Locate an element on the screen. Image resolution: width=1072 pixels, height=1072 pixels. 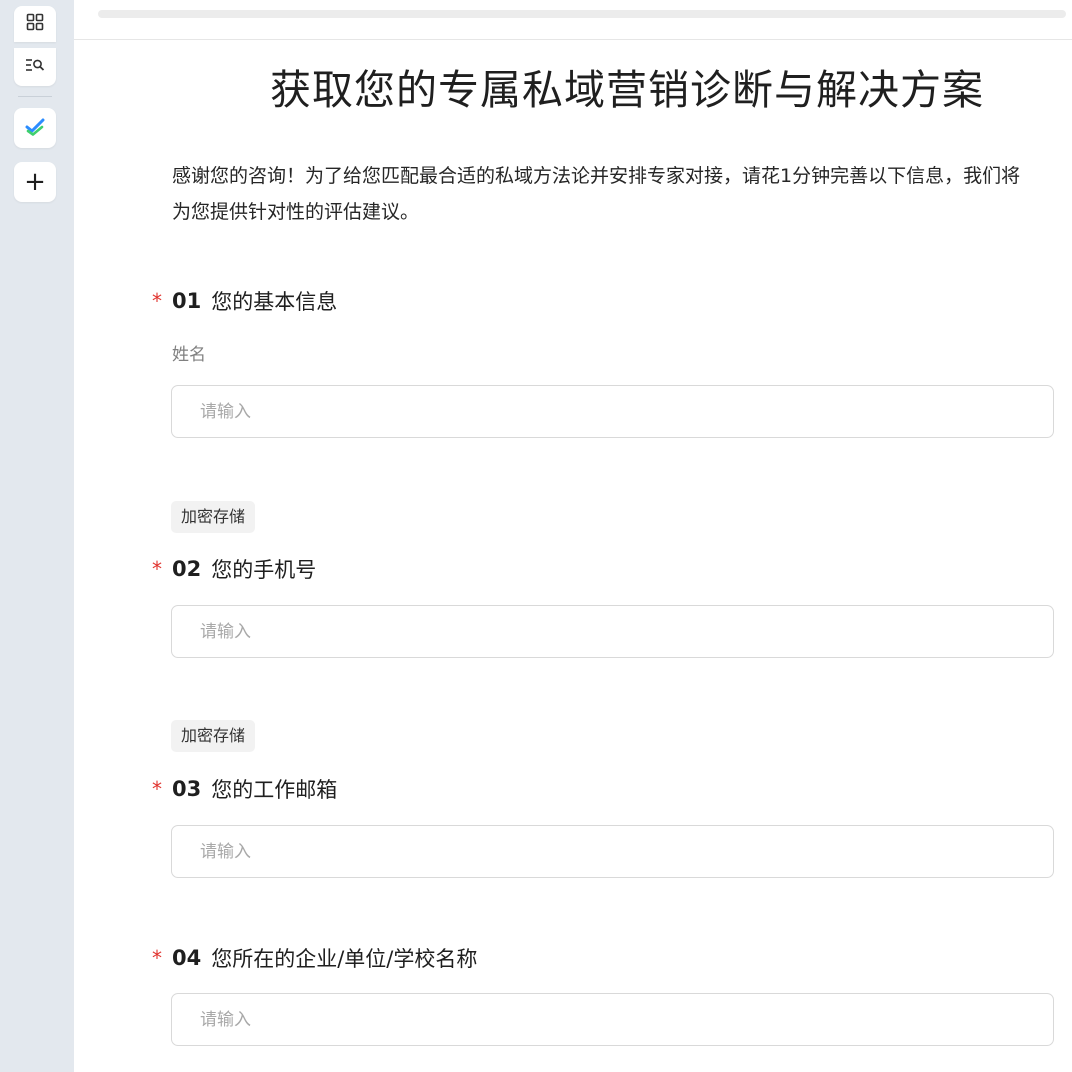
question-02-label: * 02 您的手机号 is located at coordinates (234, 569).